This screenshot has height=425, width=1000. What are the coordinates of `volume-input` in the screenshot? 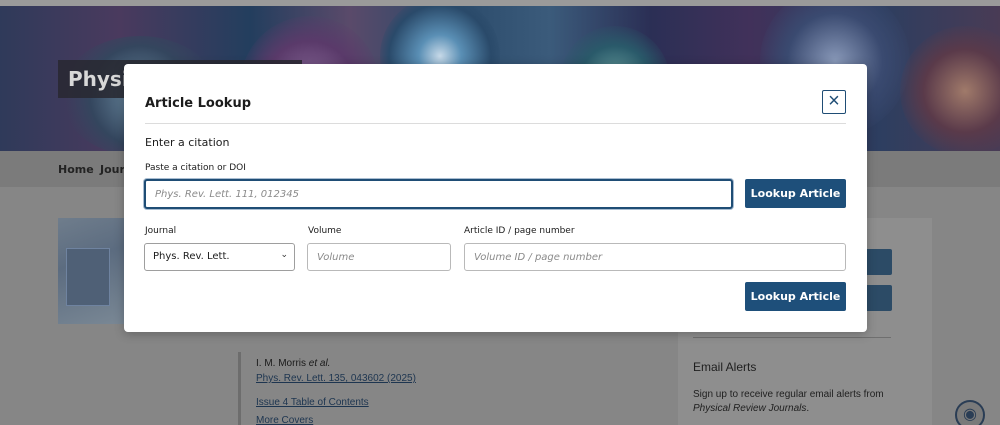 It's located at (379, 257).